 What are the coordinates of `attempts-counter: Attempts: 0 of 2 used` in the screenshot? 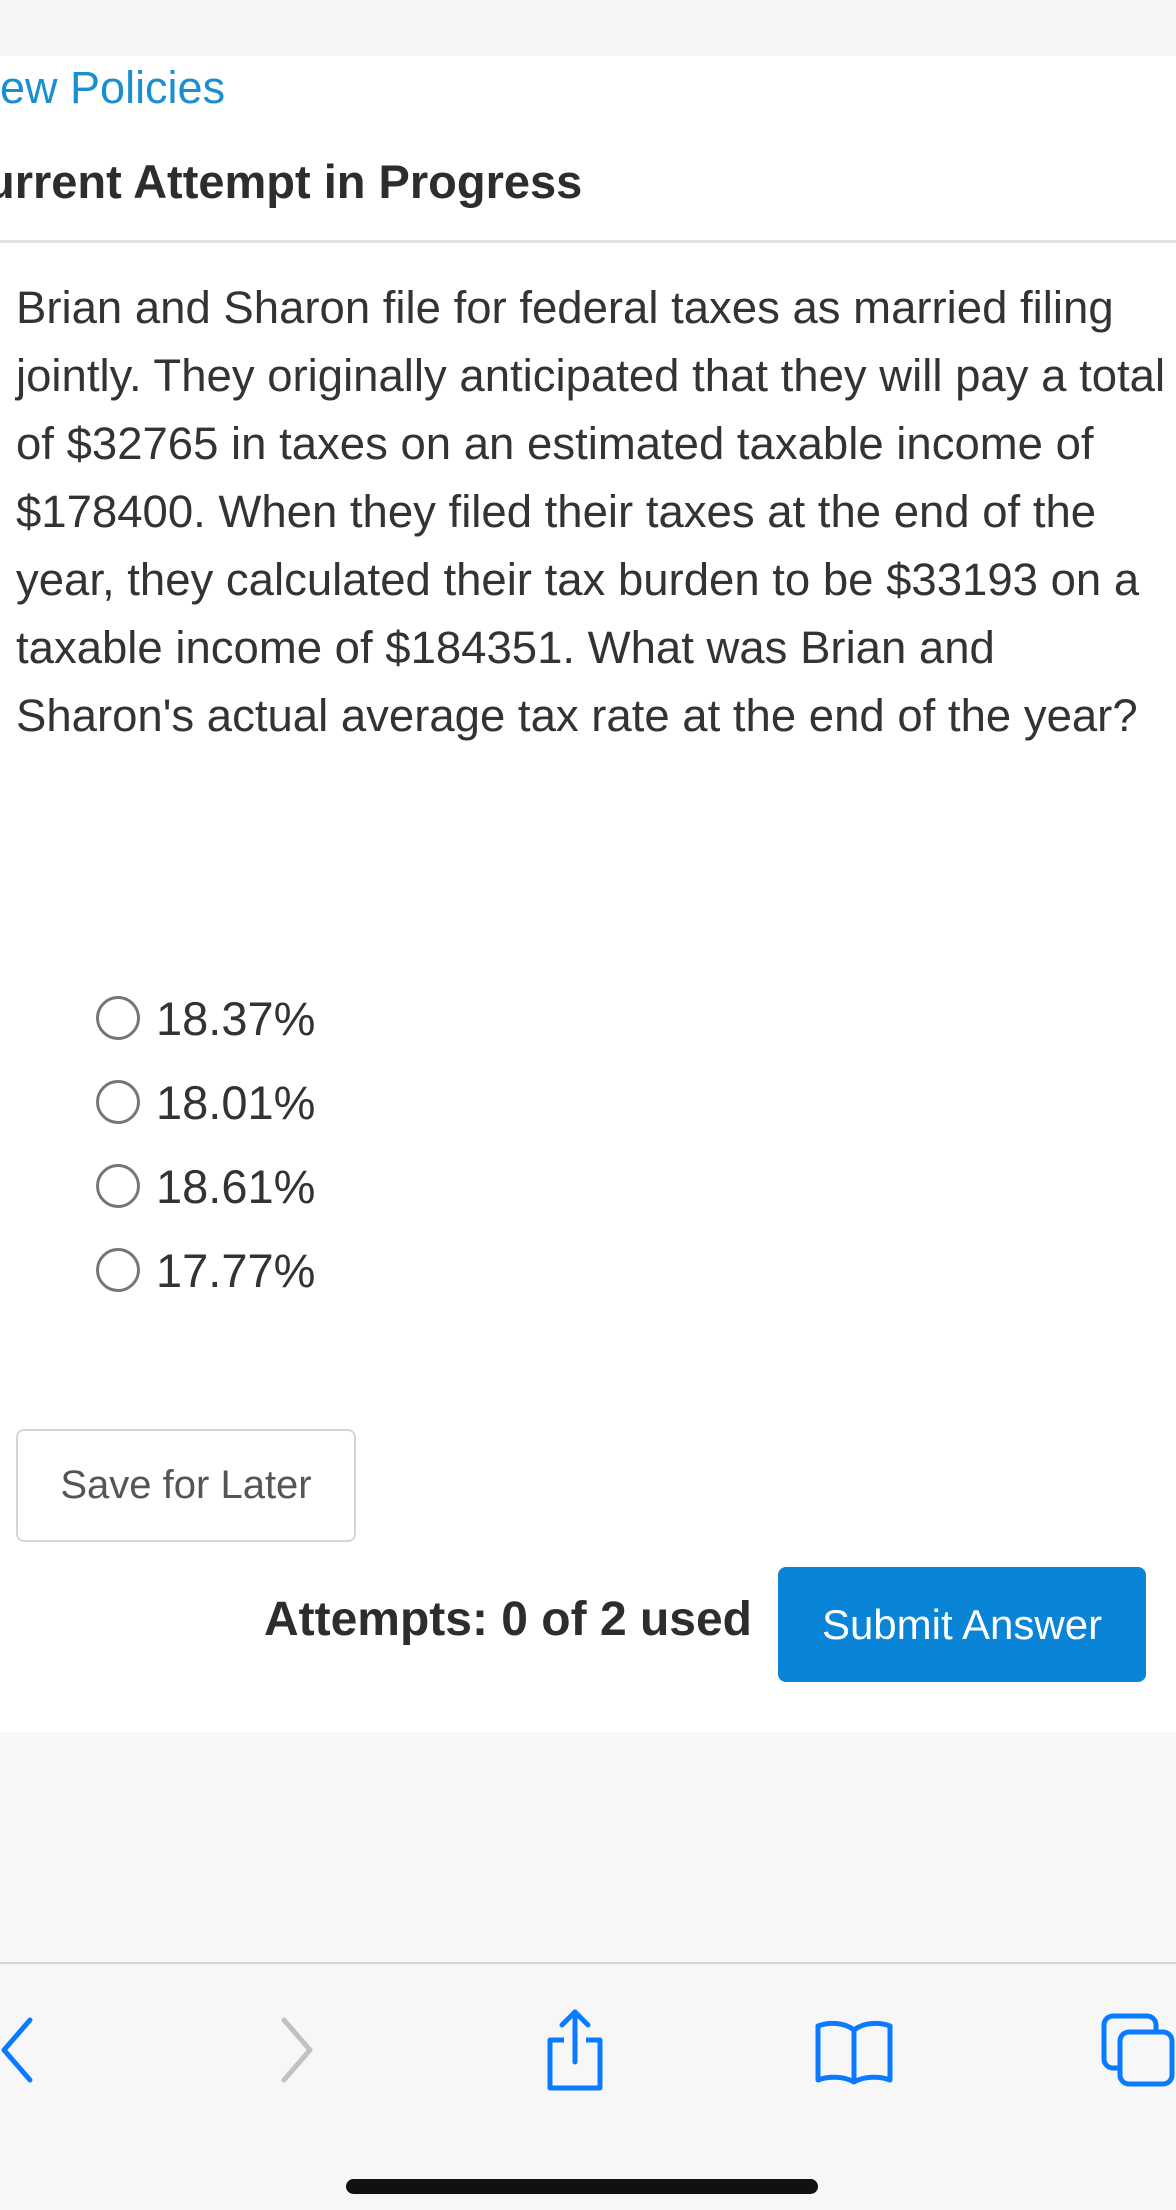 It's located at (507, 1619).